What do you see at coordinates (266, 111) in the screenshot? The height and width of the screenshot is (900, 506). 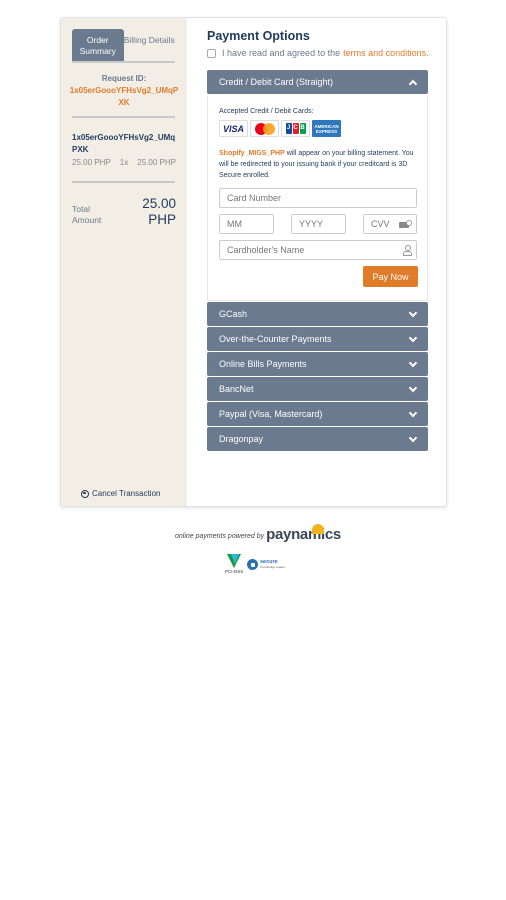 I see `accepted-cards-label: Accepted Credit / Debit Cards:` at bounding box center [266, 111].